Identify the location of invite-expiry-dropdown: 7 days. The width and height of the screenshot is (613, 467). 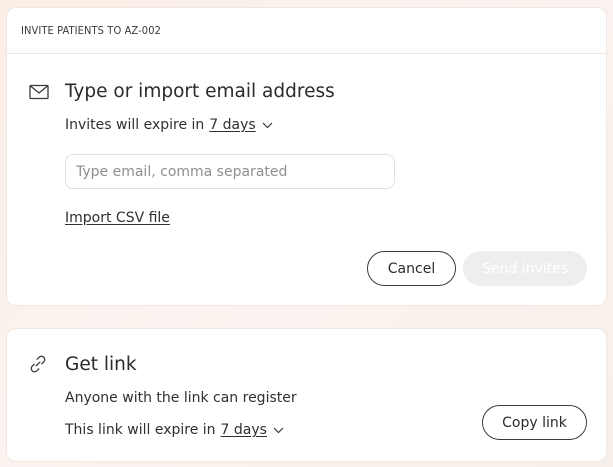
(232, 125).